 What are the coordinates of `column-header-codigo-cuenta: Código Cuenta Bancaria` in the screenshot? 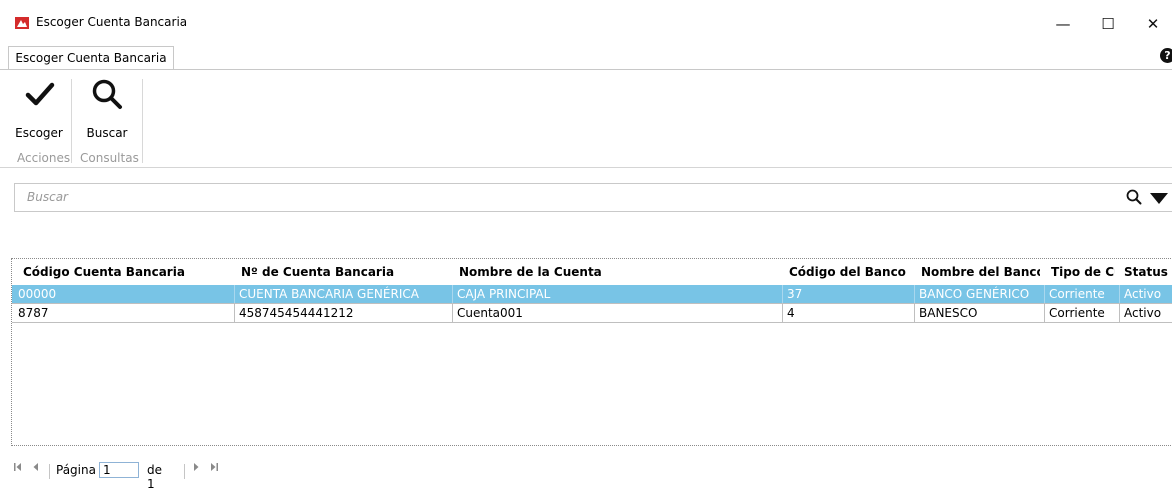 It's located at (121, 272).